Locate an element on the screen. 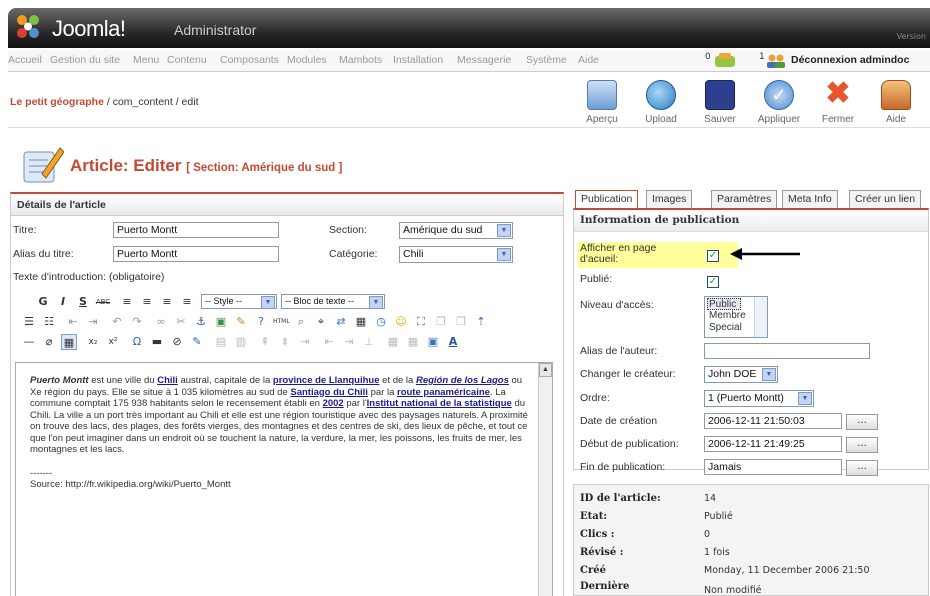  split-cells-icon: ▦ is located at coordinates (393, 342).